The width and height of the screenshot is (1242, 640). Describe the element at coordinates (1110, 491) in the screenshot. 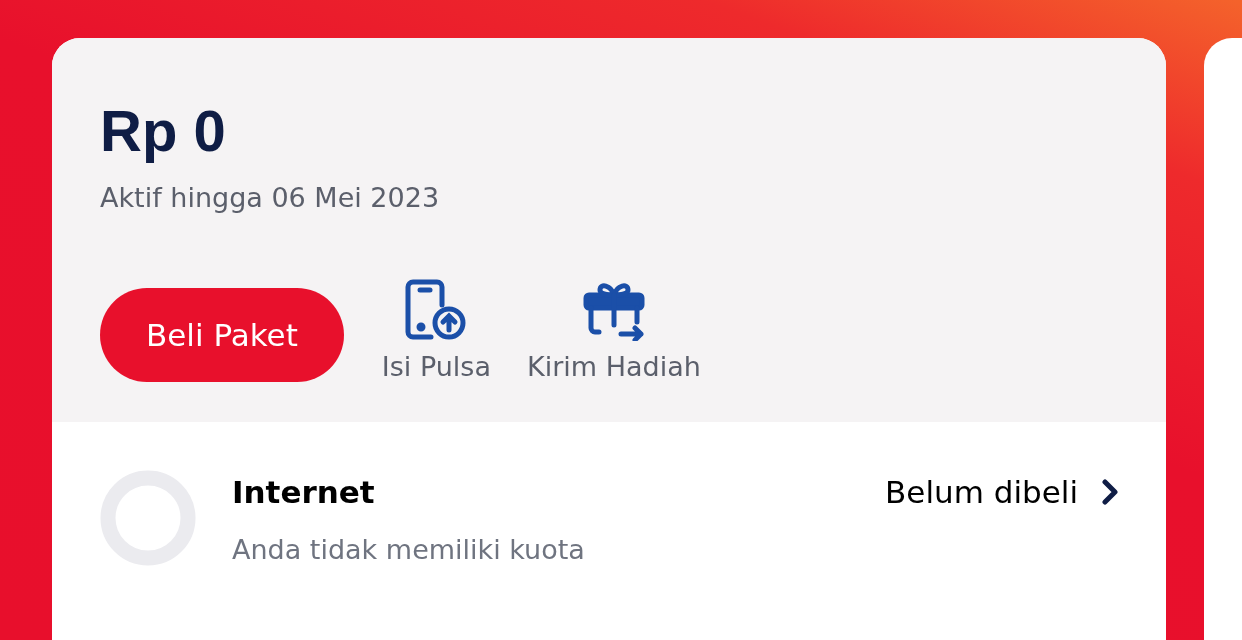

I see `chevron-right-icon` at that location.